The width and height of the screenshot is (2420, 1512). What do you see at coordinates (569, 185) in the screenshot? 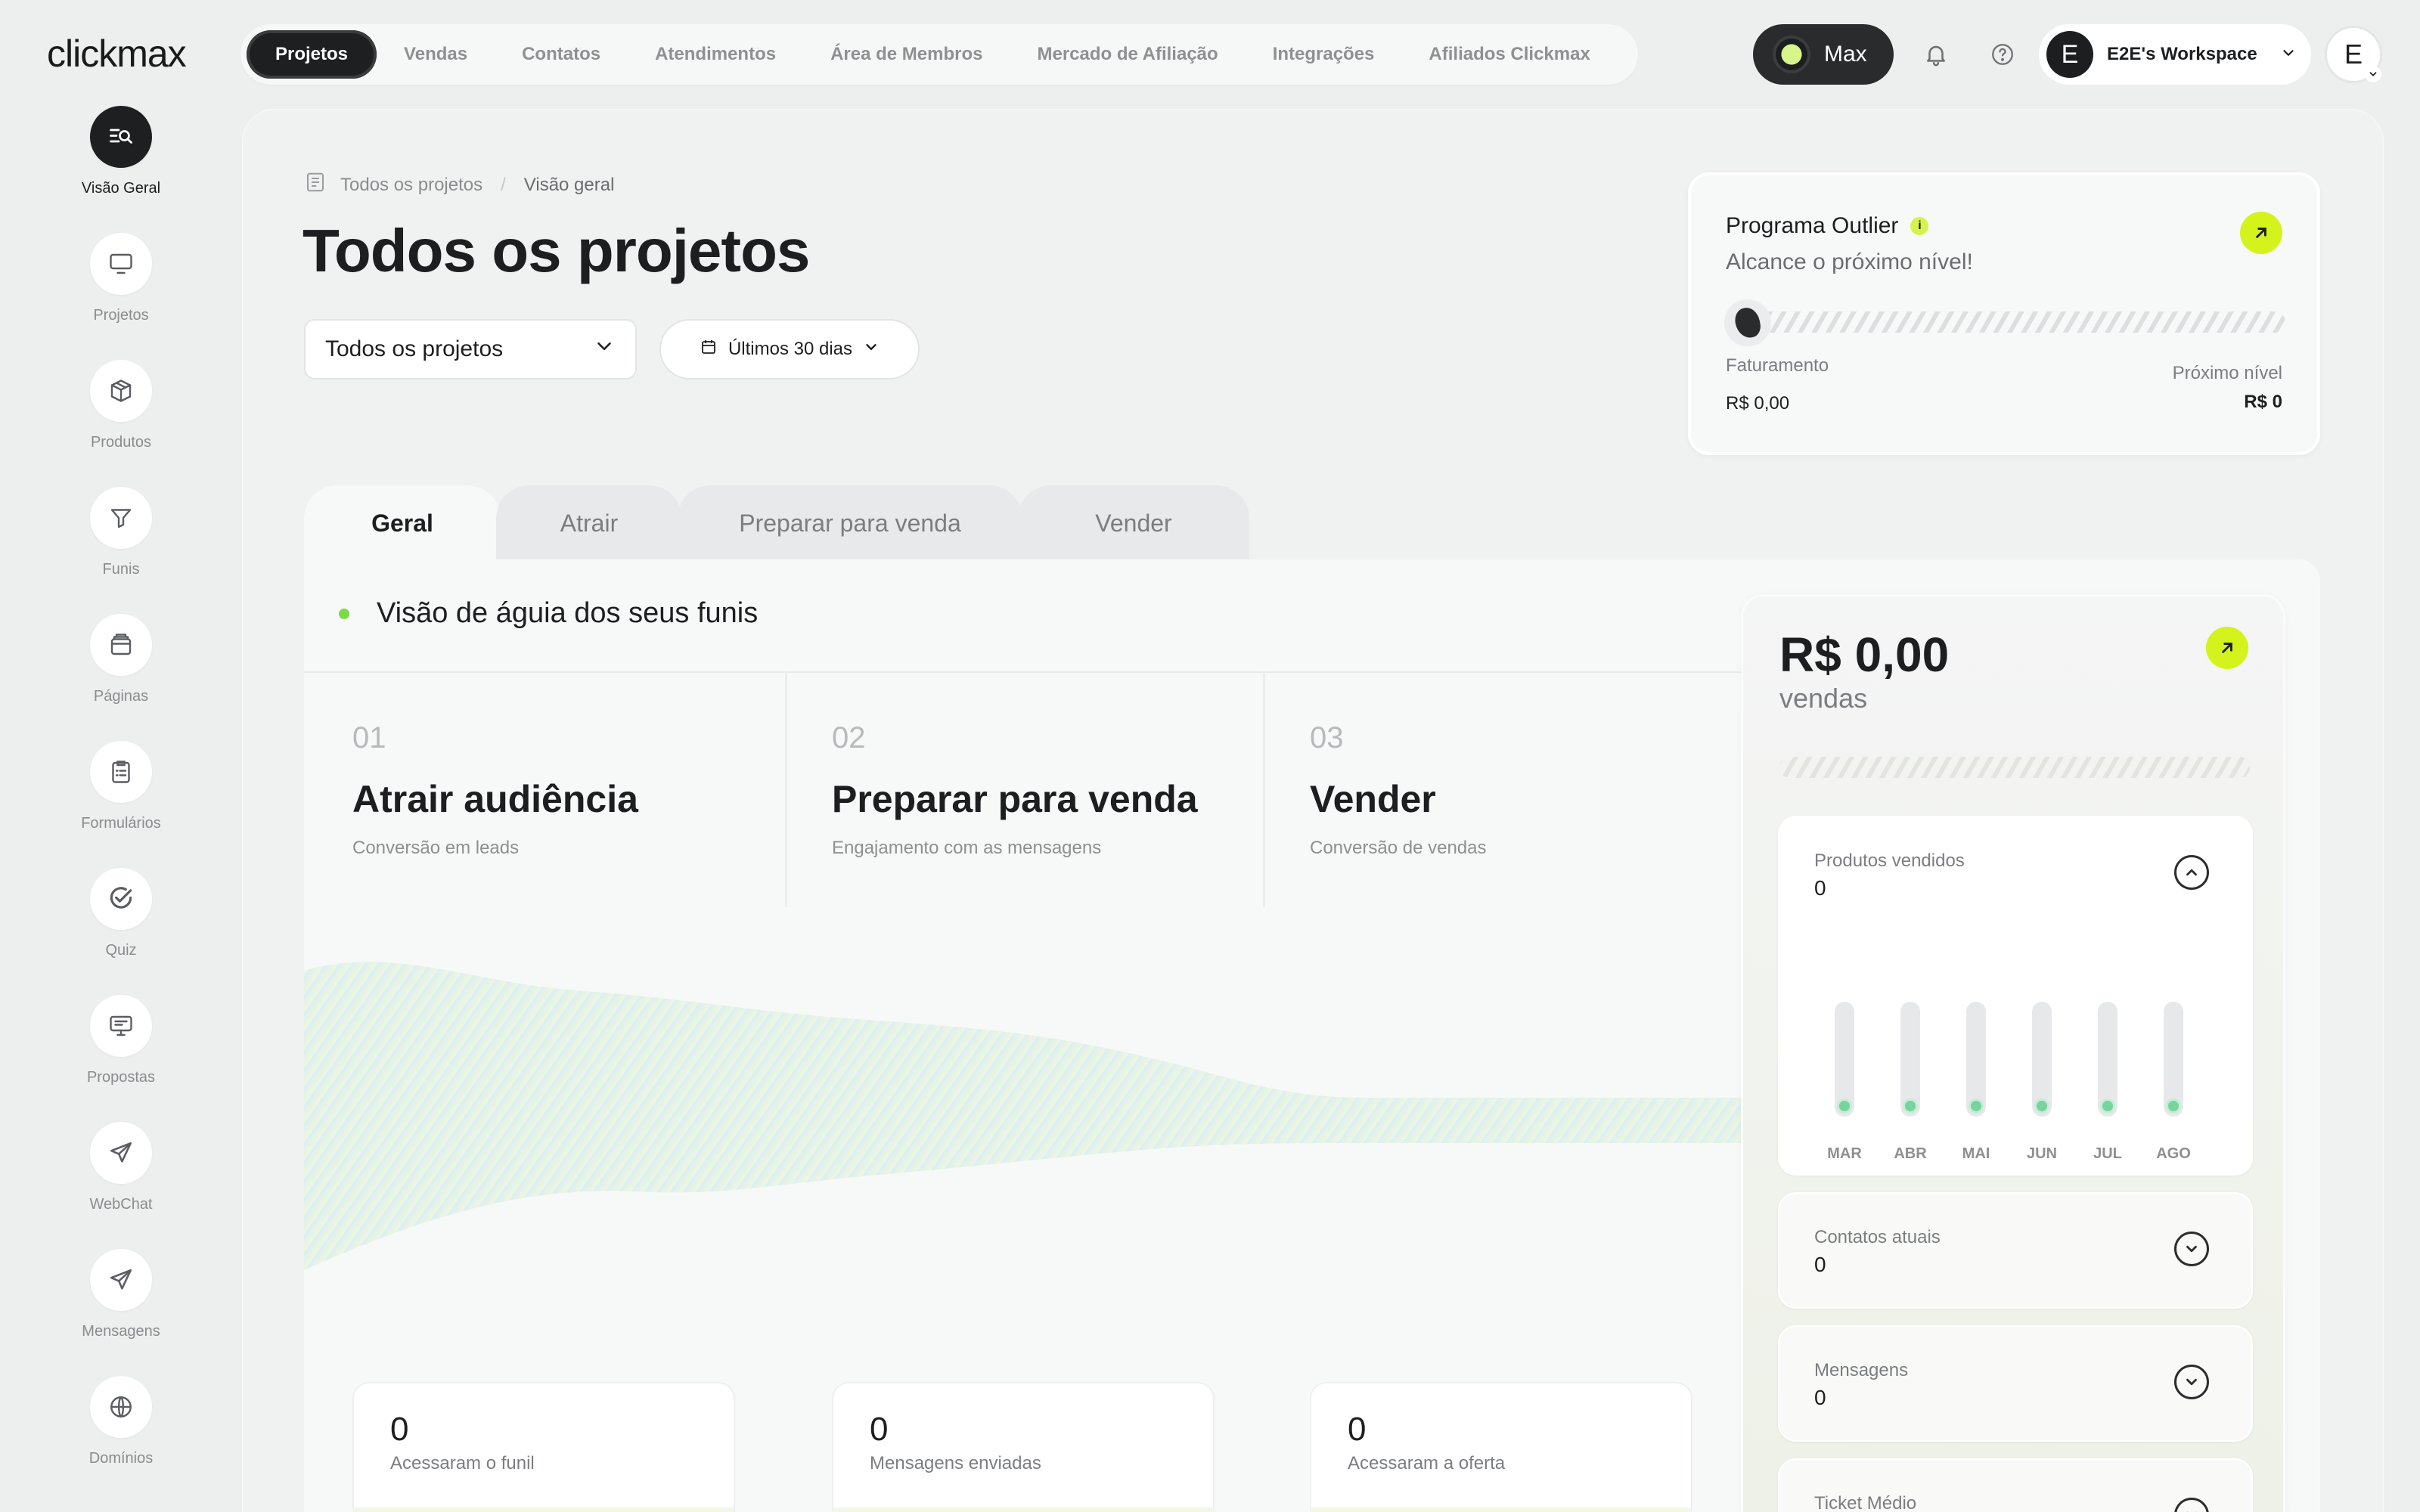
I see `breadcrumb-current: Visão geral` at bounding box center [569, 185].